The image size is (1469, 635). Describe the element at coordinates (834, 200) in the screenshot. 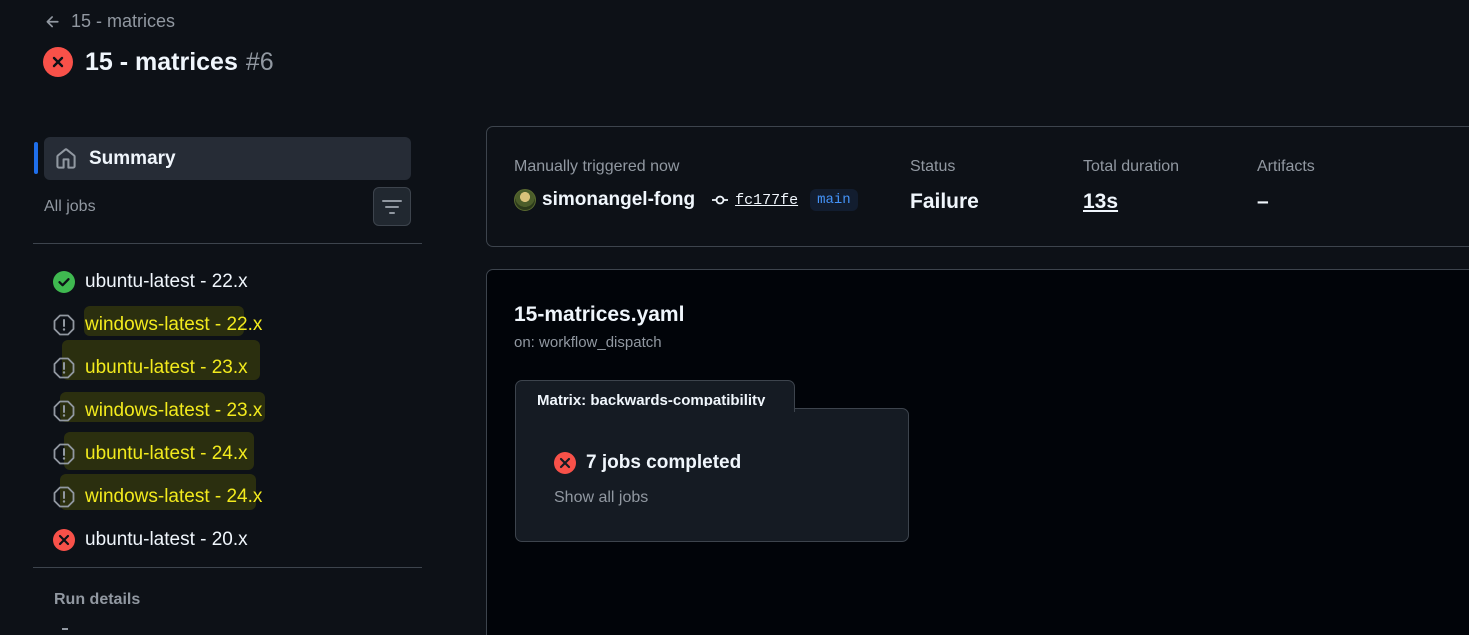

I see `branch-badge: main` at that location.